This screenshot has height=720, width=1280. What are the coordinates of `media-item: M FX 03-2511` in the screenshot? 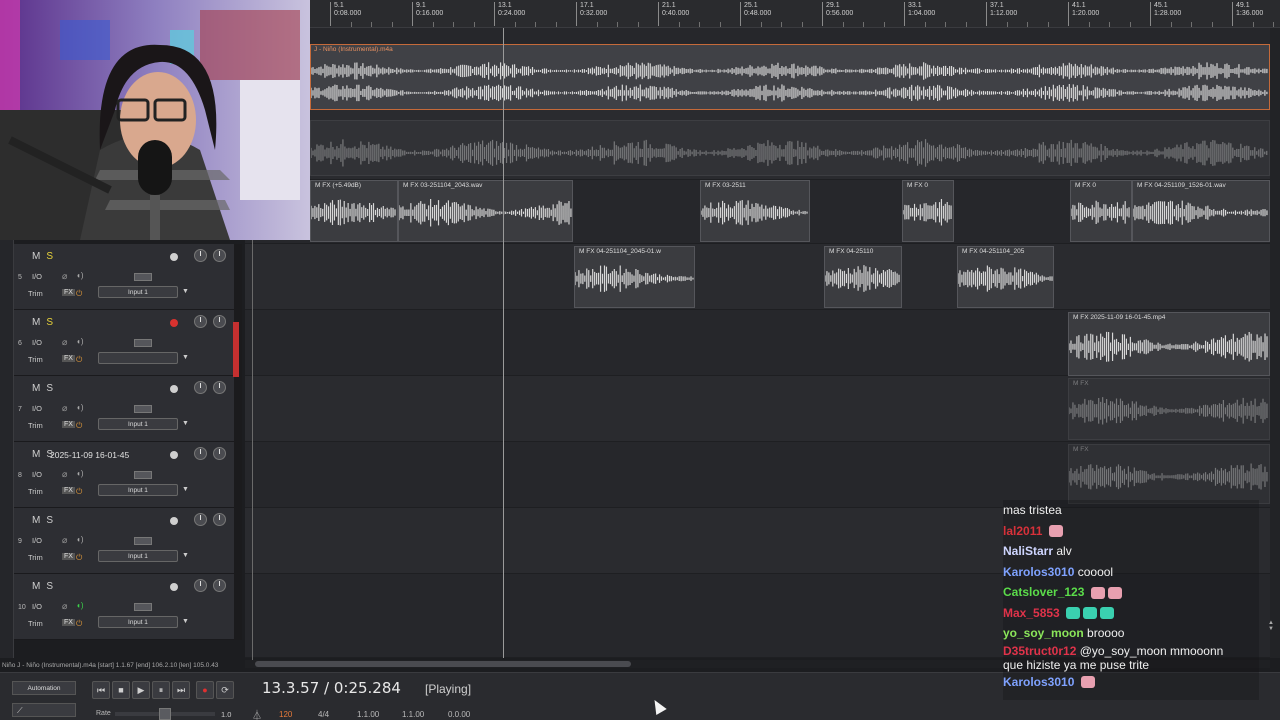 It's located at (755, 211).